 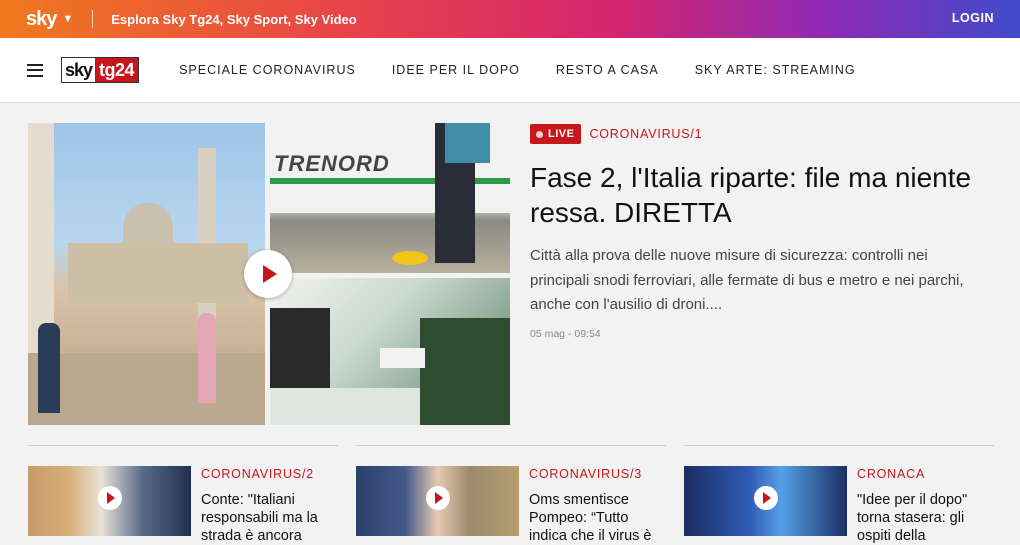 I want to click on hero-timestamp: 05 mag - 09:54, so click(x=565, y=333).